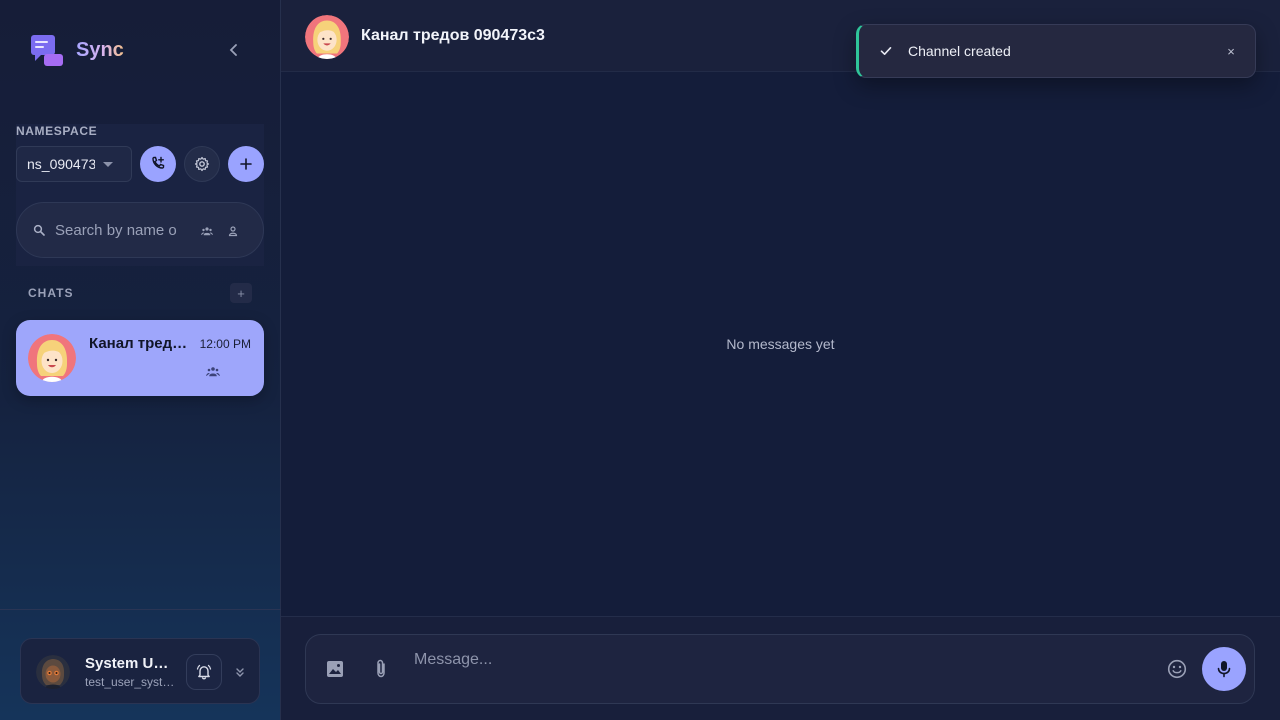  Describe the element at coordinates (61, 164) in the screenshot. I see `namespace-value: ns_090473` at that location.